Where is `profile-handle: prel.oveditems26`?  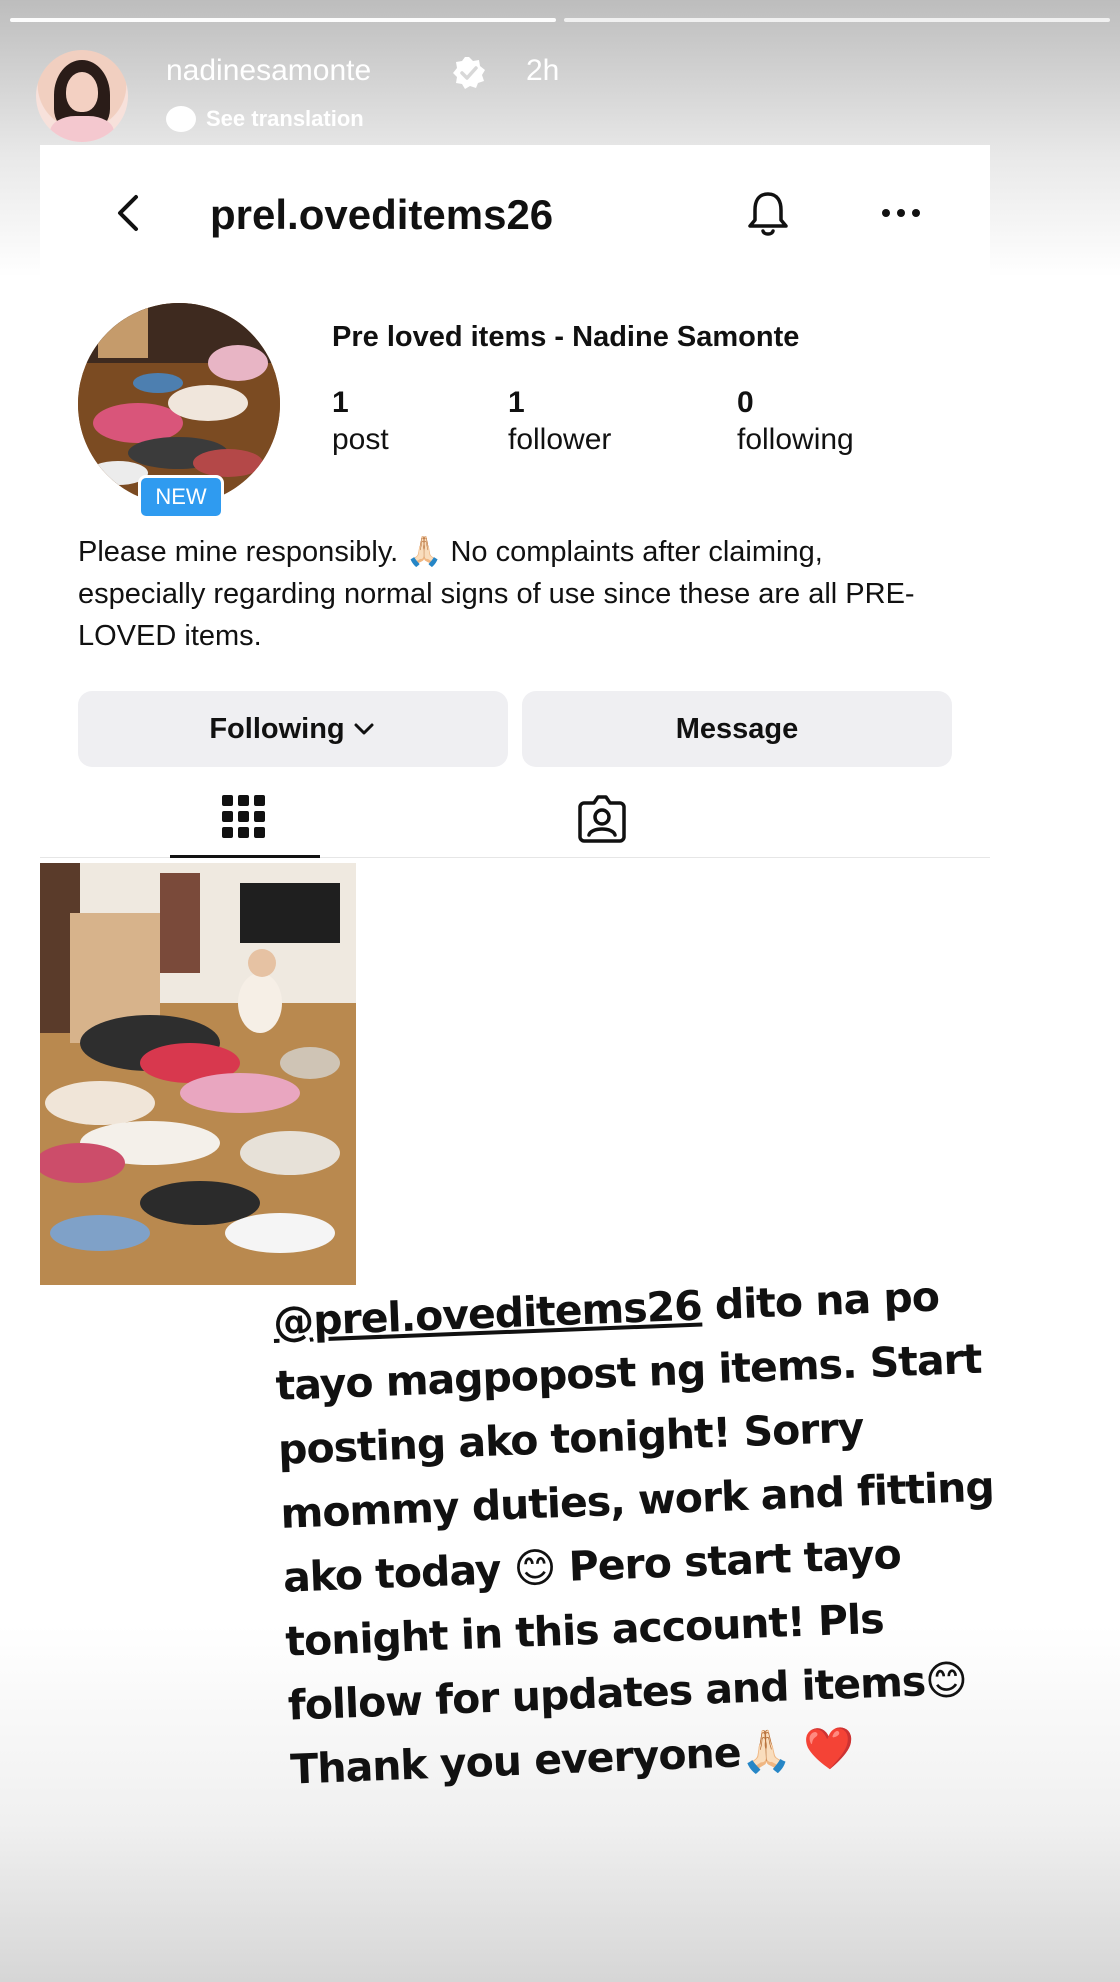
profile-handle: prel.oveditems26 is located at coordinates (382, 214).